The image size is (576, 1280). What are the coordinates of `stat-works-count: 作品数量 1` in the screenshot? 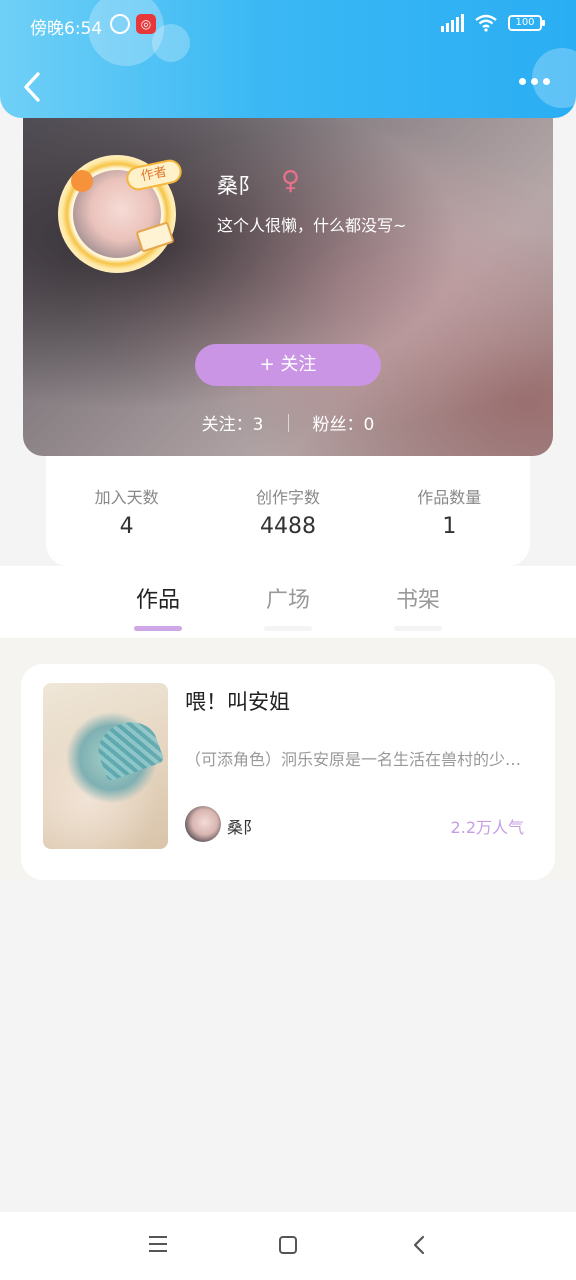 It's located at (449, 525).